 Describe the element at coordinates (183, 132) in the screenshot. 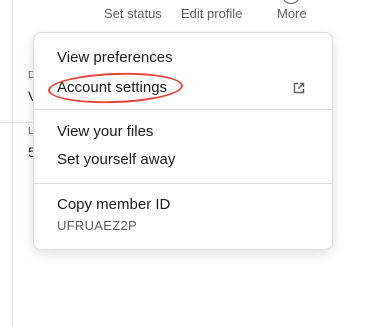

I see `menu-item-view-your-files: View your files` at that location.